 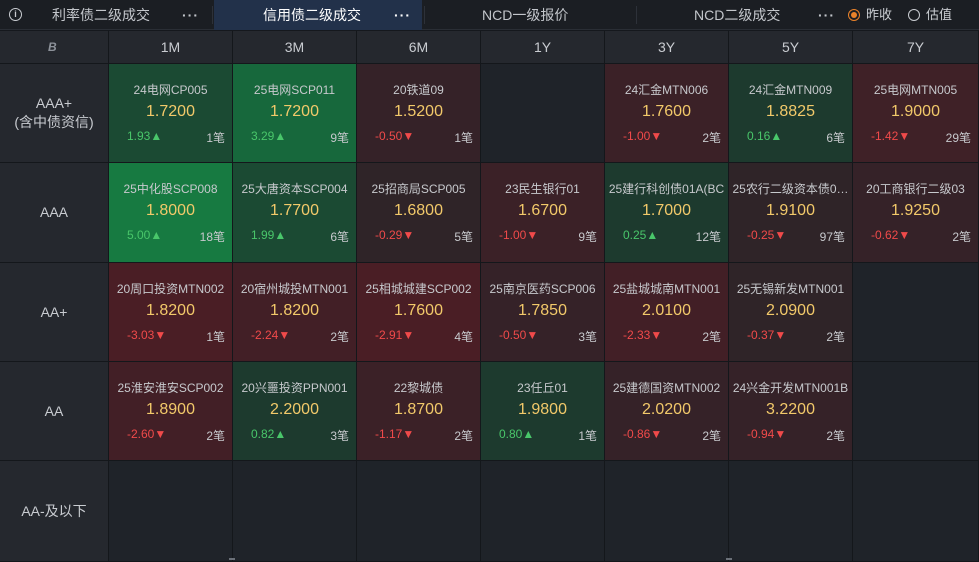 What do you see at coordinates (879, 14) in the screenshot?
I see `radio-label: 昨收` at bounding box center [879, 14].